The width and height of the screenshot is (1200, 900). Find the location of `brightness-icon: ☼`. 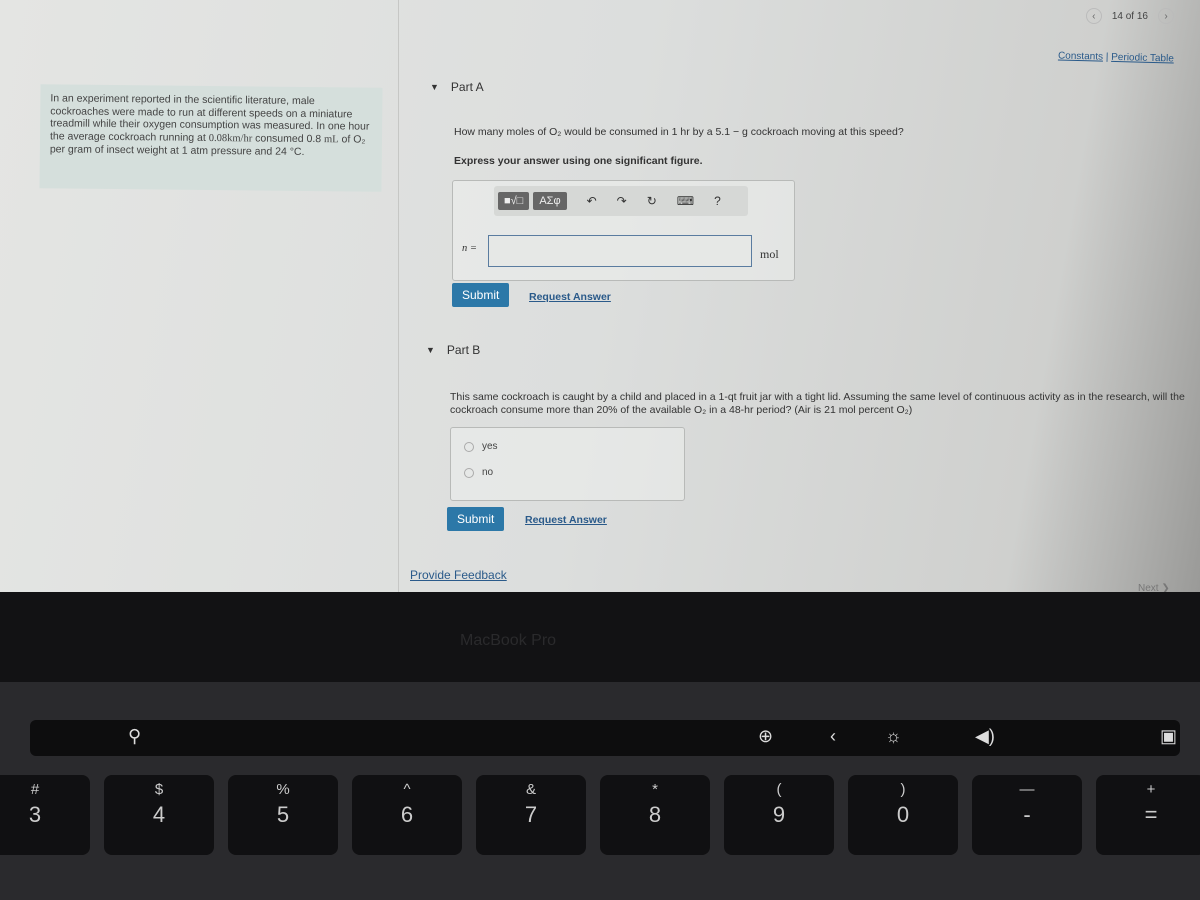

brightness-icon: ☼ is located at coordinates (893, 736).